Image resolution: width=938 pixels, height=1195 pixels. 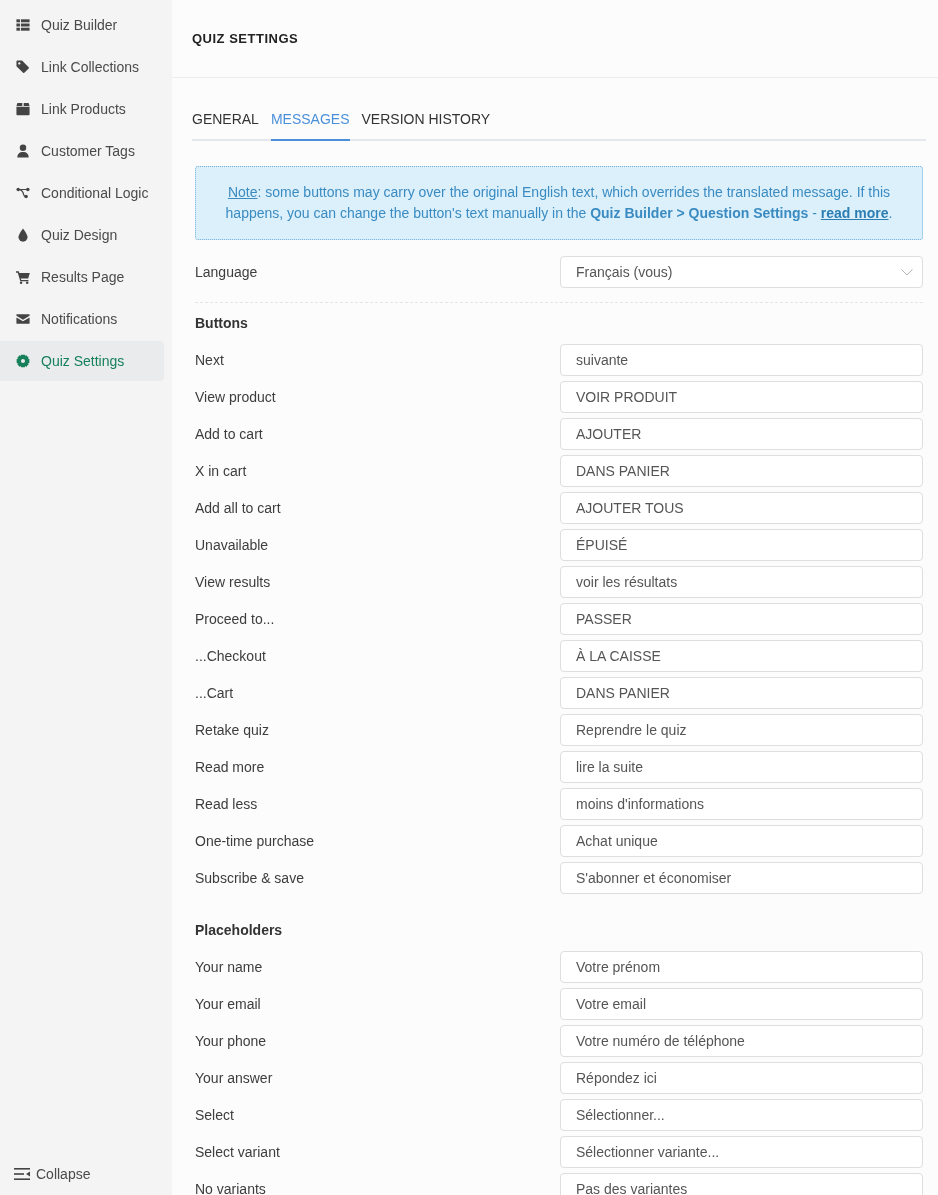 What do you see at coordinates (209, 360) in the screenshot?
I see `field-label: Next` at bounding box center [209, 360].